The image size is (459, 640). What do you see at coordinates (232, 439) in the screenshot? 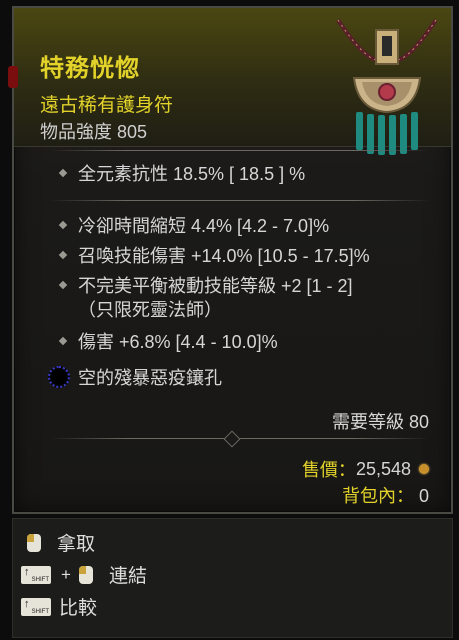
I see `separator-ornament` at bounding box center [232, 439].